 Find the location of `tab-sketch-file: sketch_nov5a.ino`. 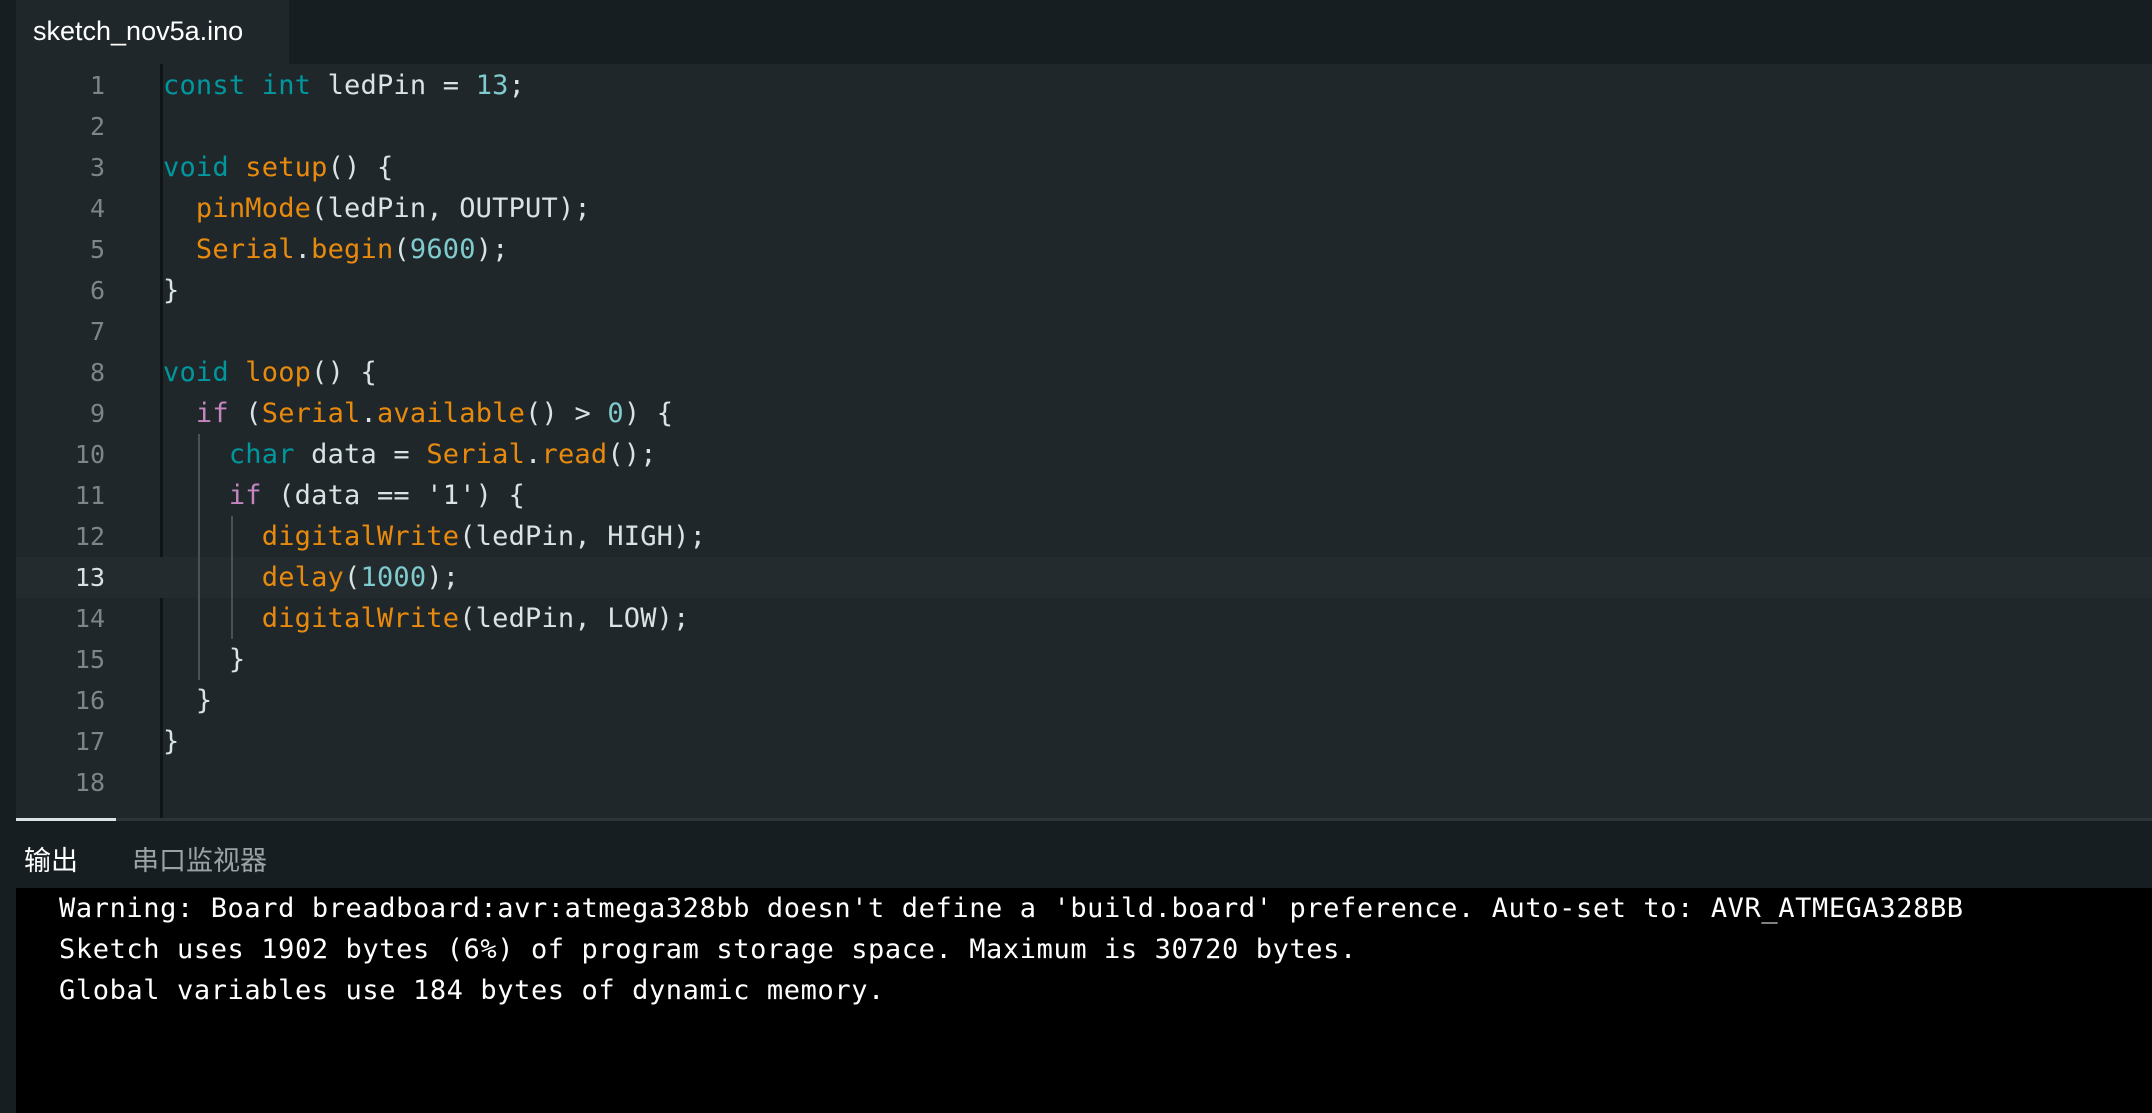

tab-sketch-file: sketch_nov5a.ino is located at coordinates (152, 32).